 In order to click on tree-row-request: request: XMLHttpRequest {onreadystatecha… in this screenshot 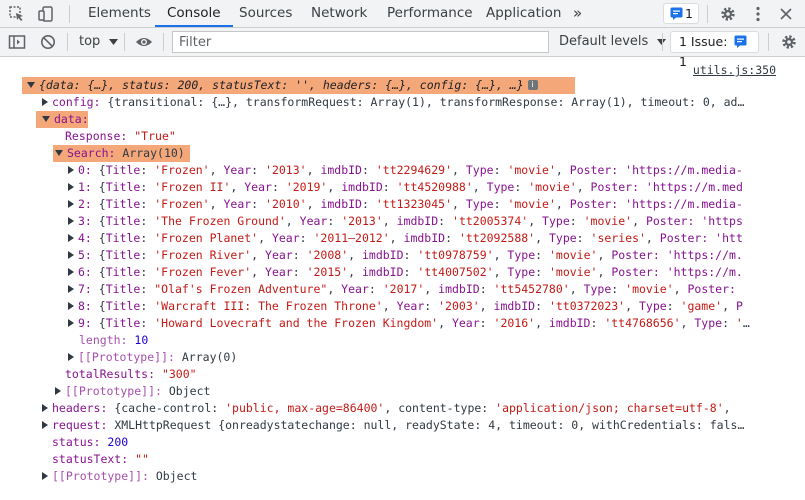, I will do `click(402, 425)`.